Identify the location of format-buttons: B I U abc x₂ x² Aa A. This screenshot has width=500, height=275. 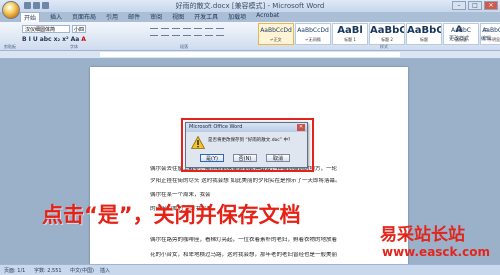
(54, 39).